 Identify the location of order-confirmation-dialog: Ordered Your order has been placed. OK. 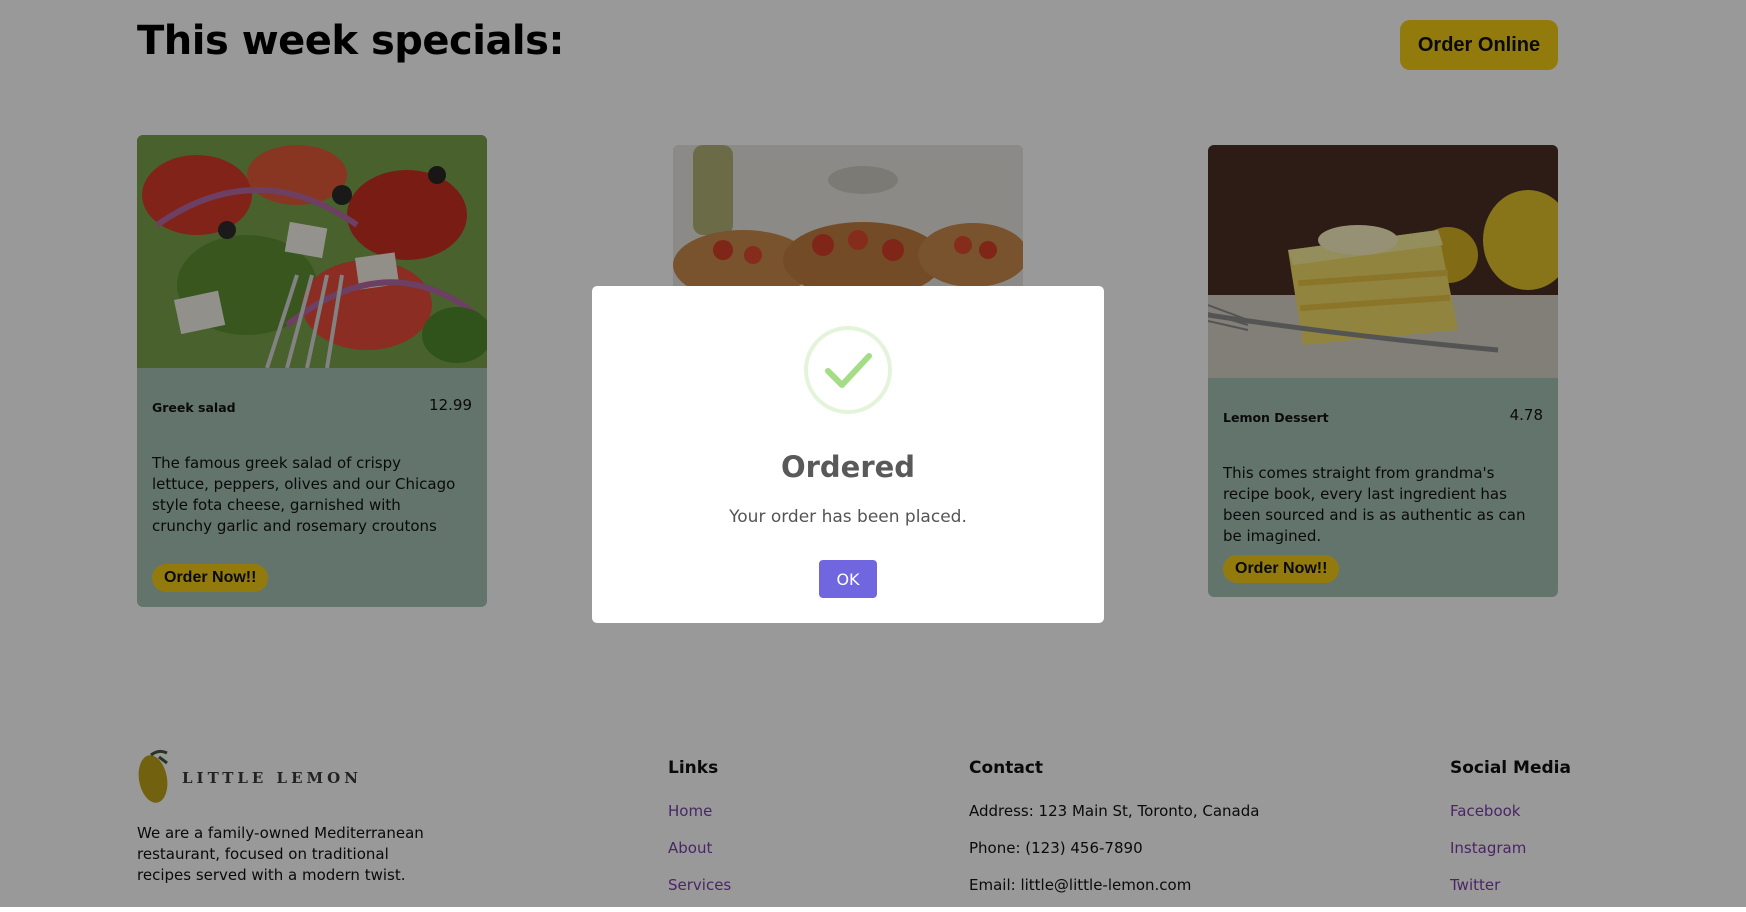
(848, 454).